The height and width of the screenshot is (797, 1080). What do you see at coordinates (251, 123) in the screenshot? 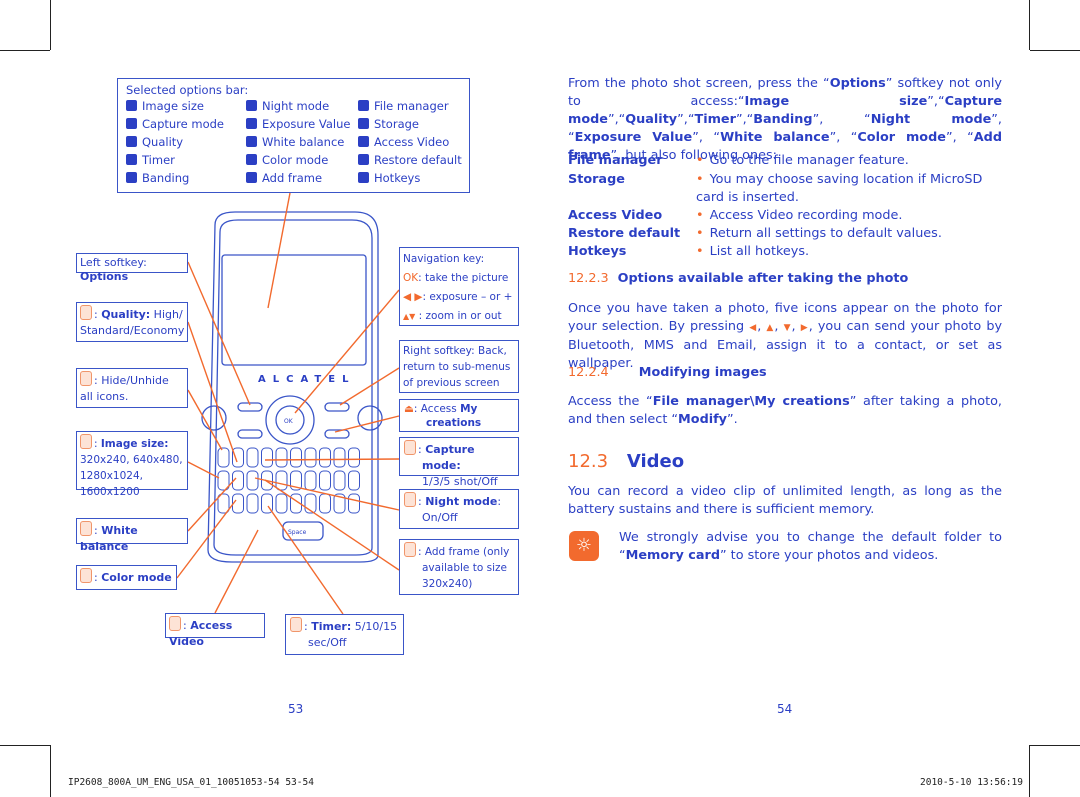
I see `exposure-value-icon` at bounding box center [251, 123].